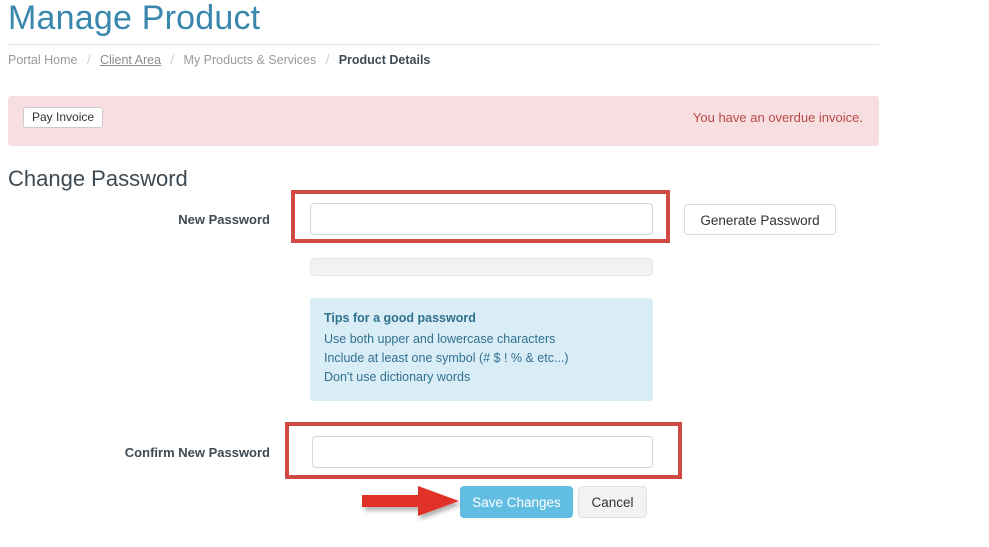 The height and width of the screenshot is (547, 989). I want to click on password-tip-item: Don't use dictionary words, so click(397, 377).